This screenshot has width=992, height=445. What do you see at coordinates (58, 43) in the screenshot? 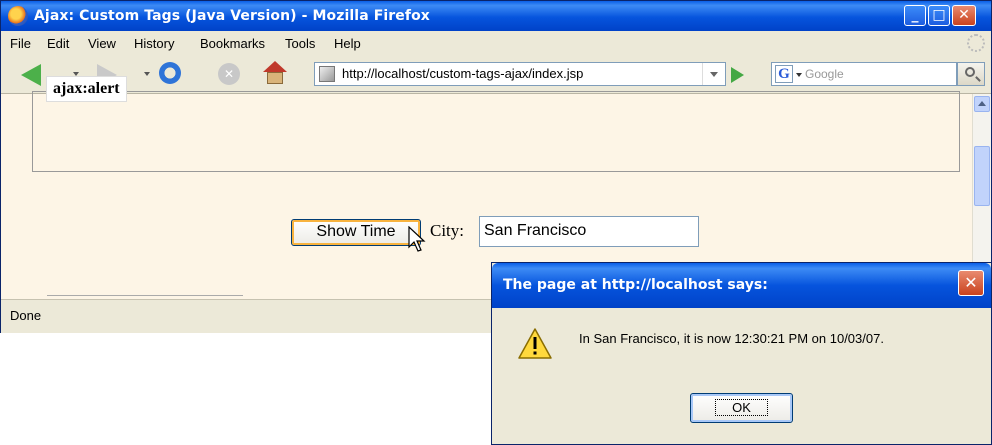
I see `menu-edit: Edit` at bounding box center [58, 43].